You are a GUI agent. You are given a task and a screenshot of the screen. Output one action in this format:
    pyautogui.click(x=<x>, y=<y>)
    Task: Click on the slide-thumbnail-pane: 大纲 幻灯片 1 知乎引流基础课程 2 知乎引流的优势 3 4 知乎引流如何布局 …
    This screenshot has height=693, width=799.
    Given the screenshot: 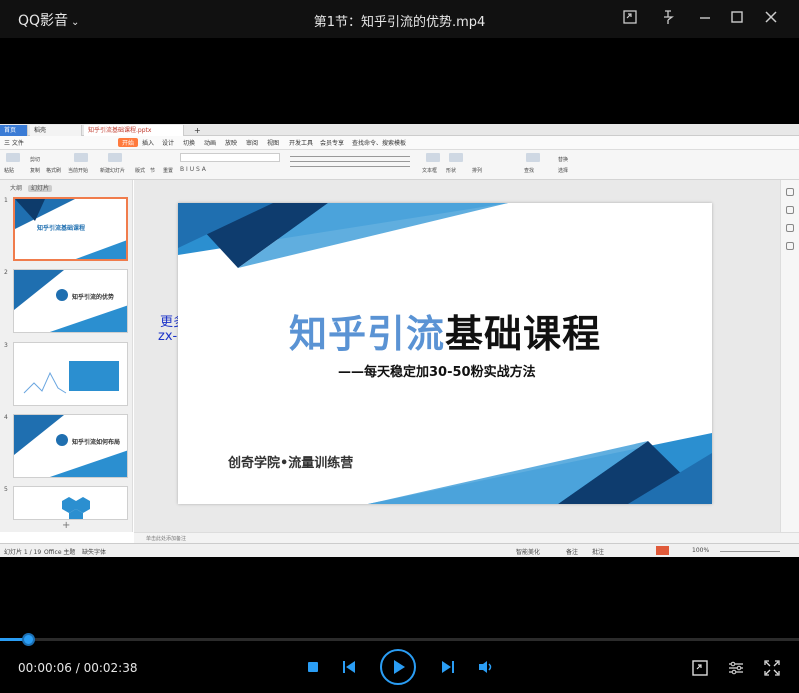 What is the action you would take?
    pyautogui.click(x=66, y=356)
    